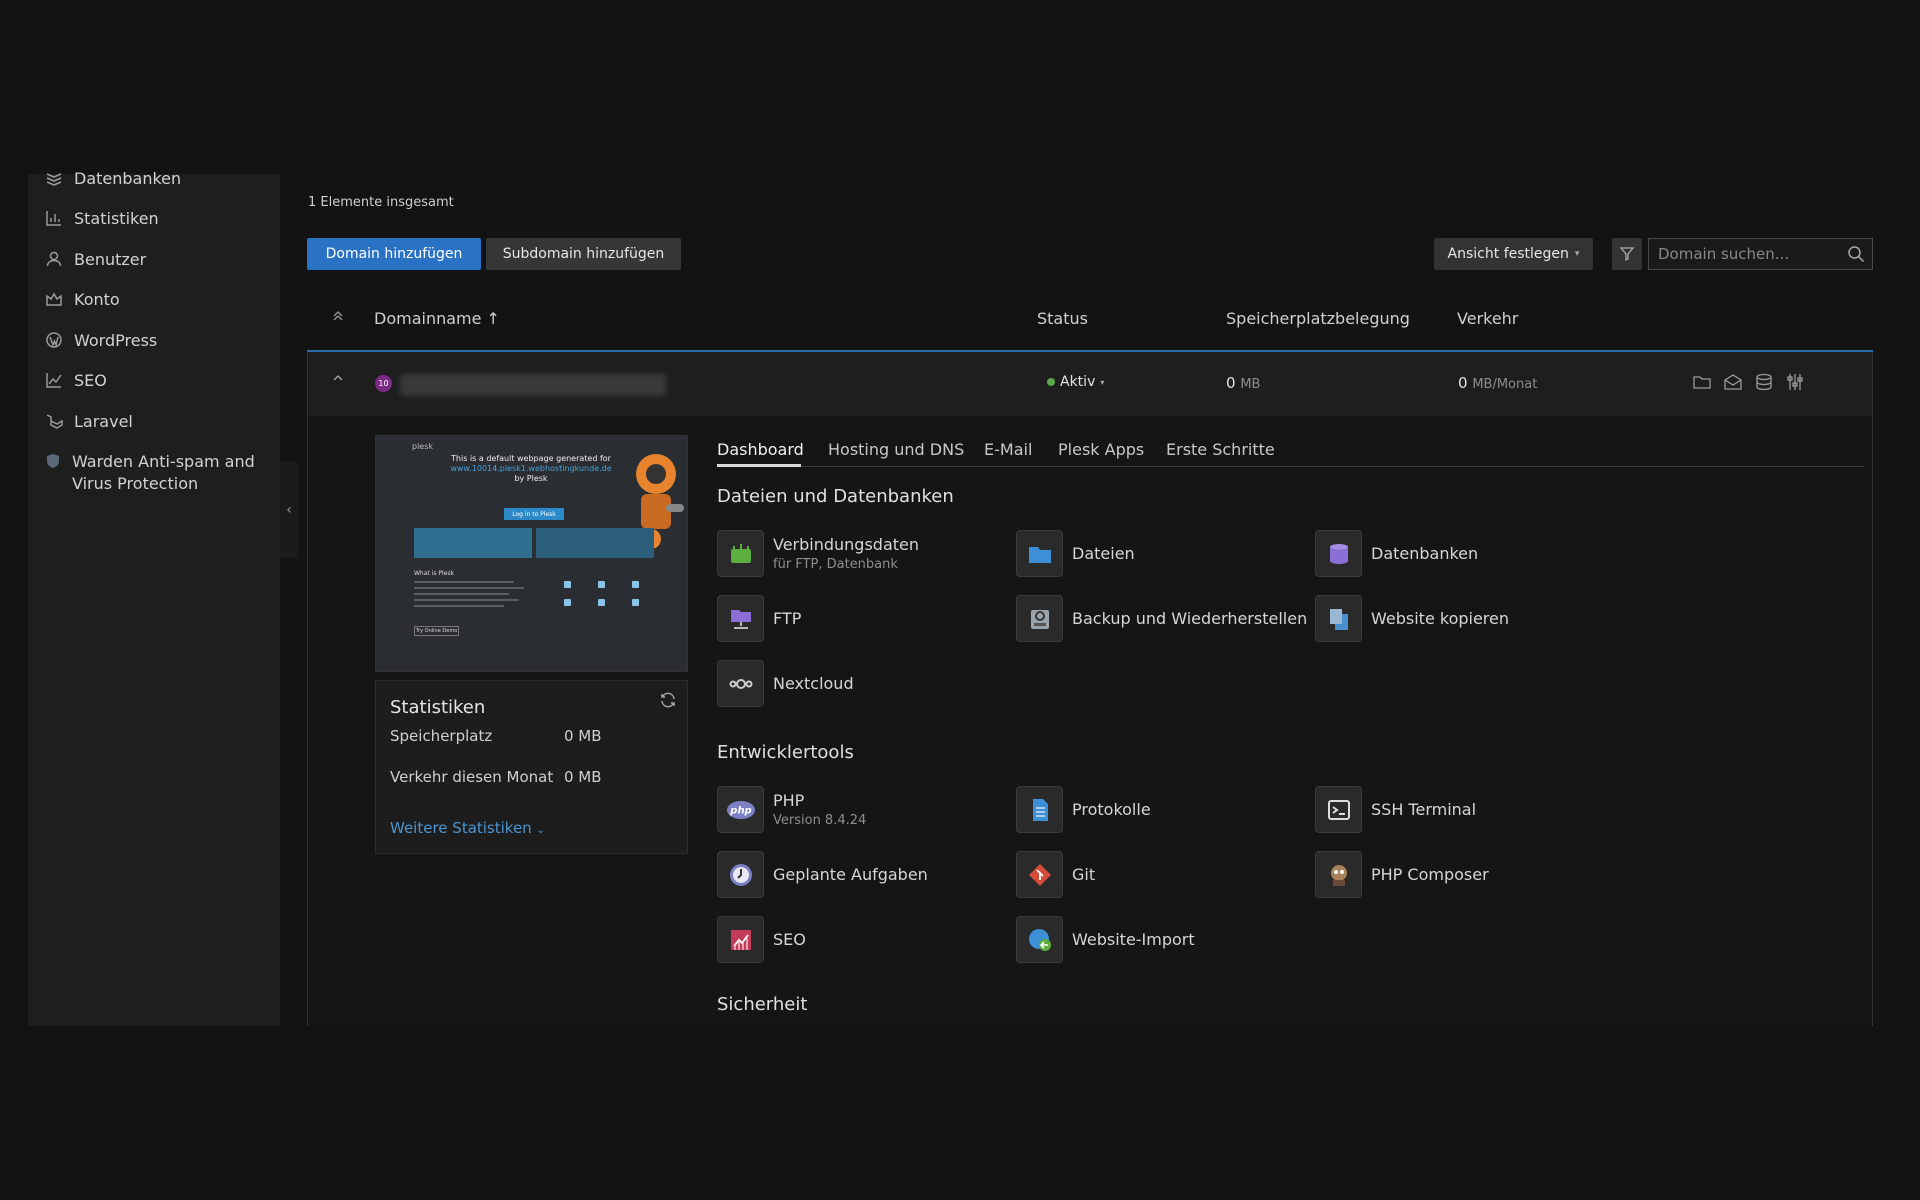  I want to click on traffic-label: Verkehr diesen Monat, so click(472, 777).